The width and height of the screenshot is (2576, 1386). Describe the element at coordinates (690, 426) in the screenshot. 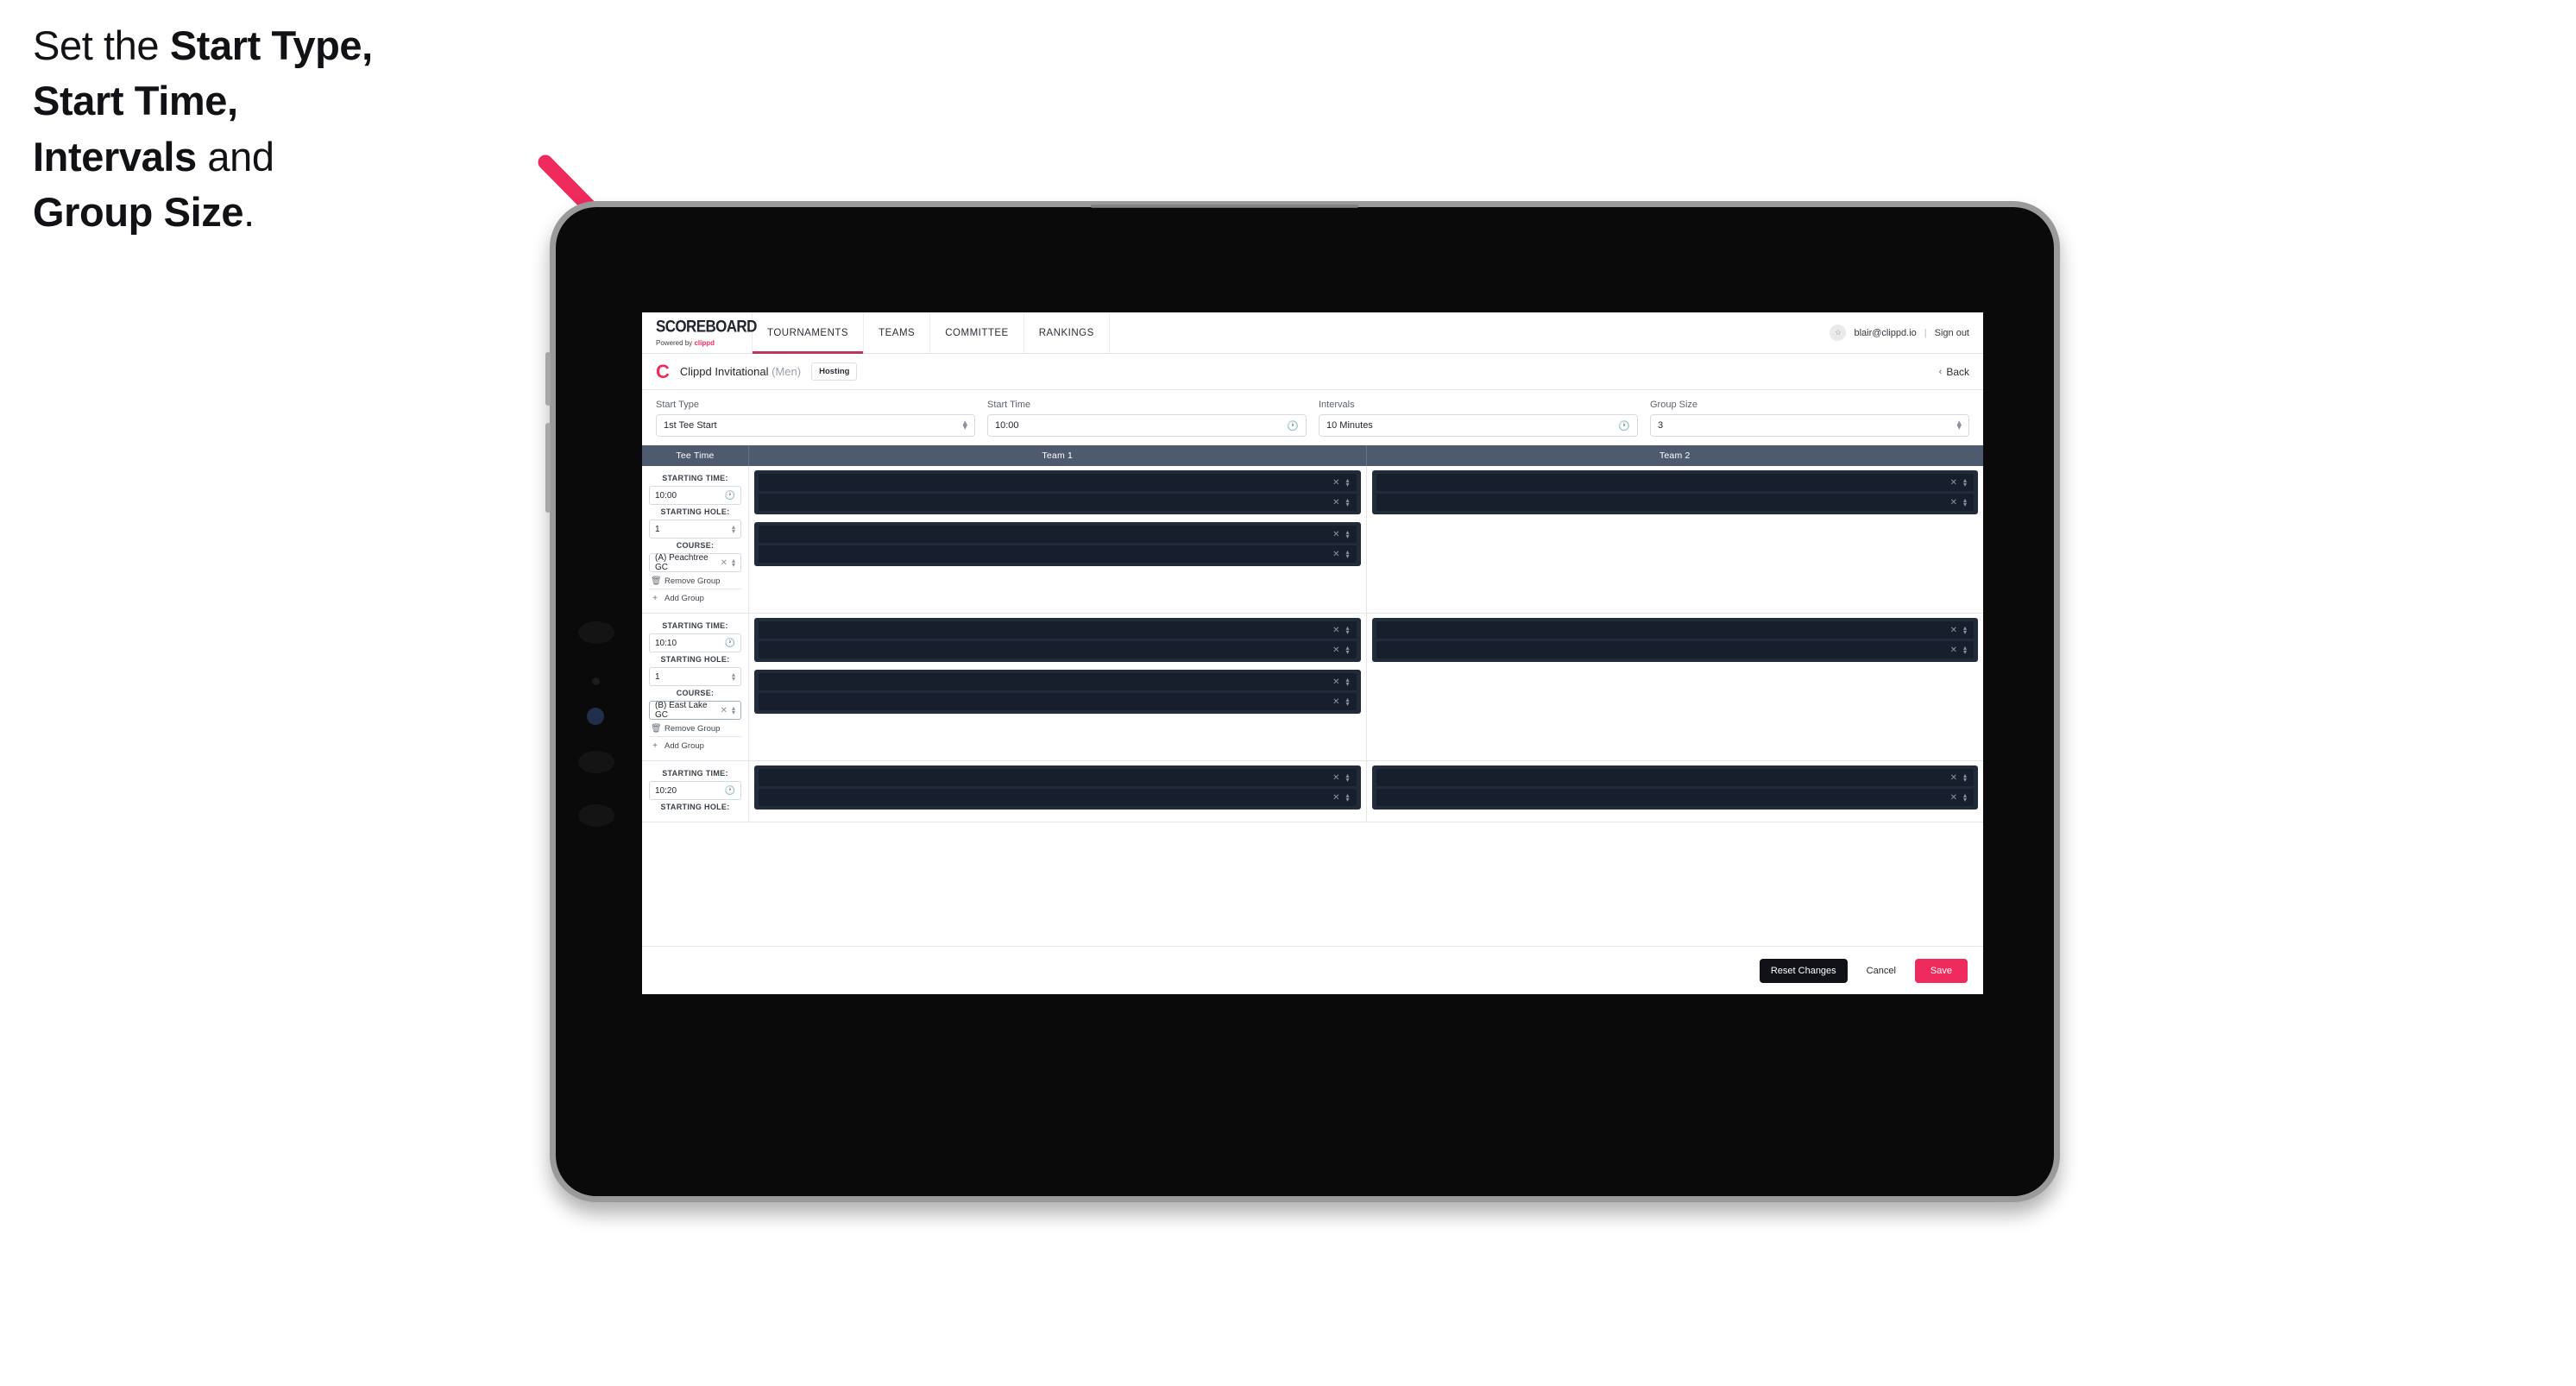

I see `start-type-value: 1st Tee Start` at that location.